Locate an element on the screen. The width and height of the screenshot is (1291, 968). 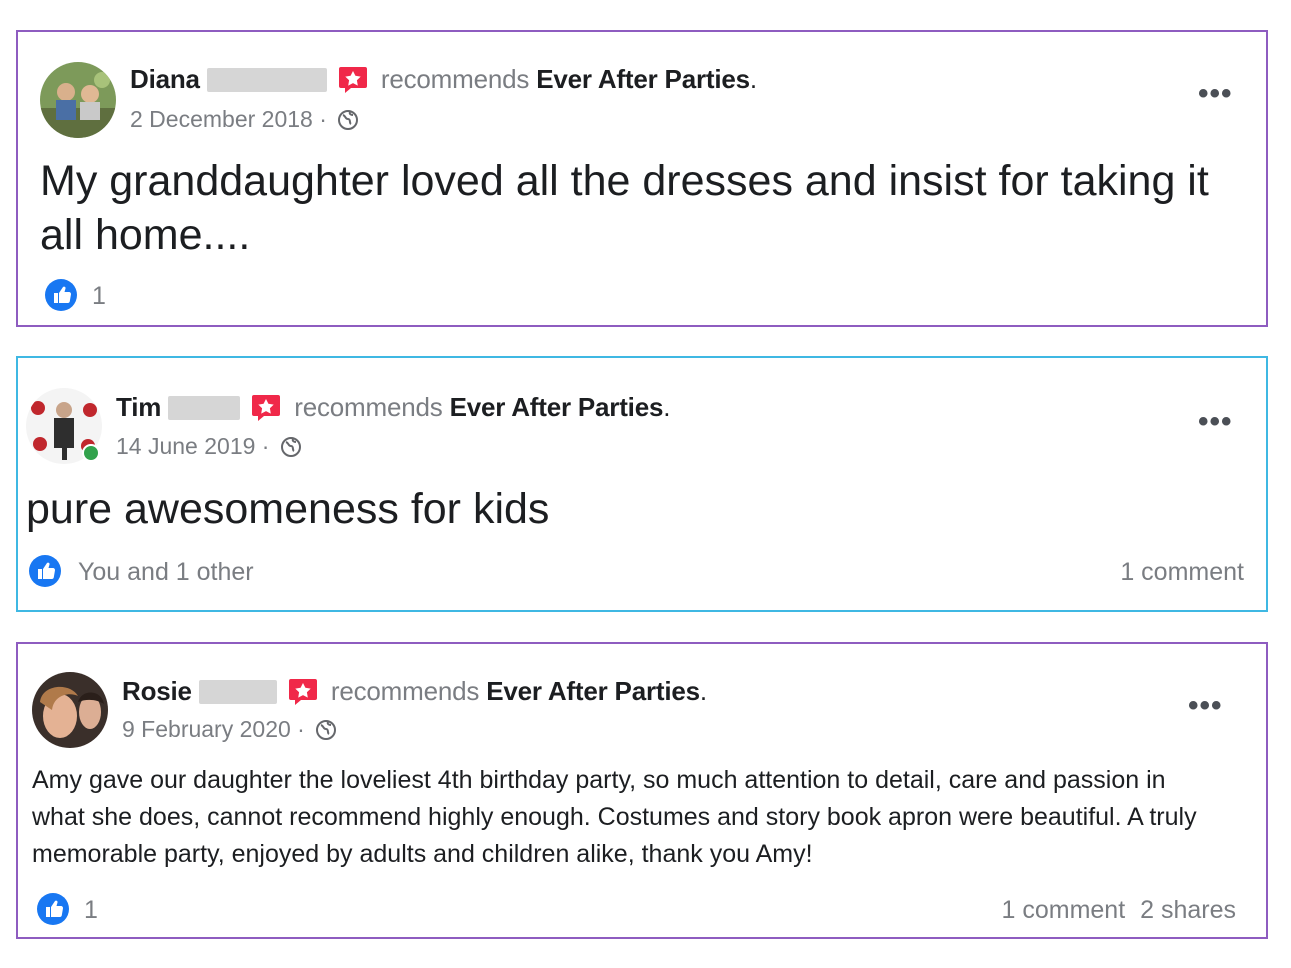
reaction-summary: You and 1 other is located at coordinates (166, 572).